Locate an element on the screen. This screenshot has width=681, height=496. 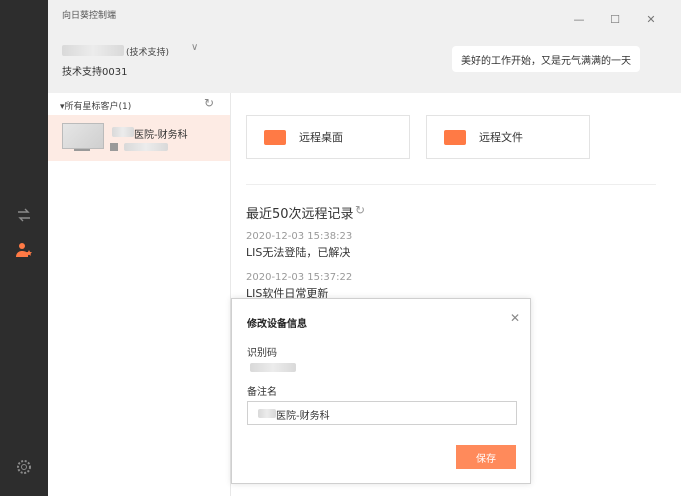
account-role: (技术支持) is located at coordinates (148, 53).